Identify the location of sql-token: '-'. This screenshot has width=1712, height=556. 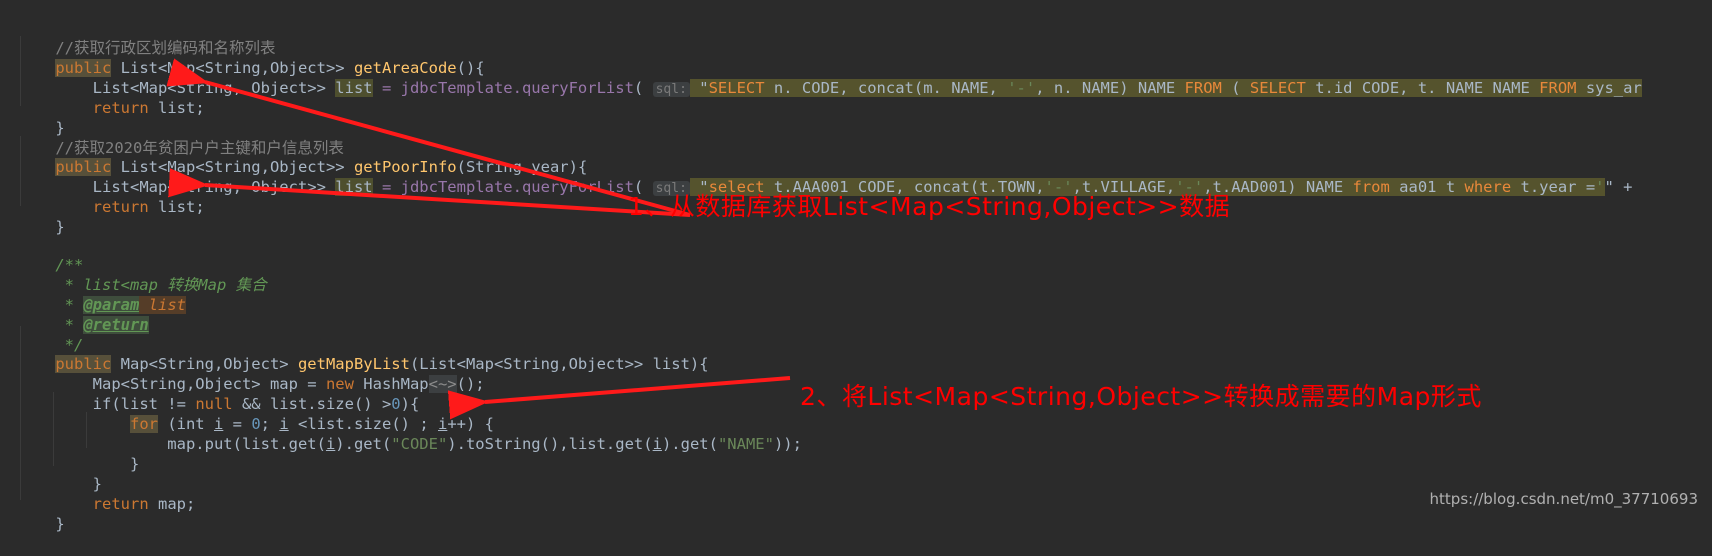
(1021, 88).